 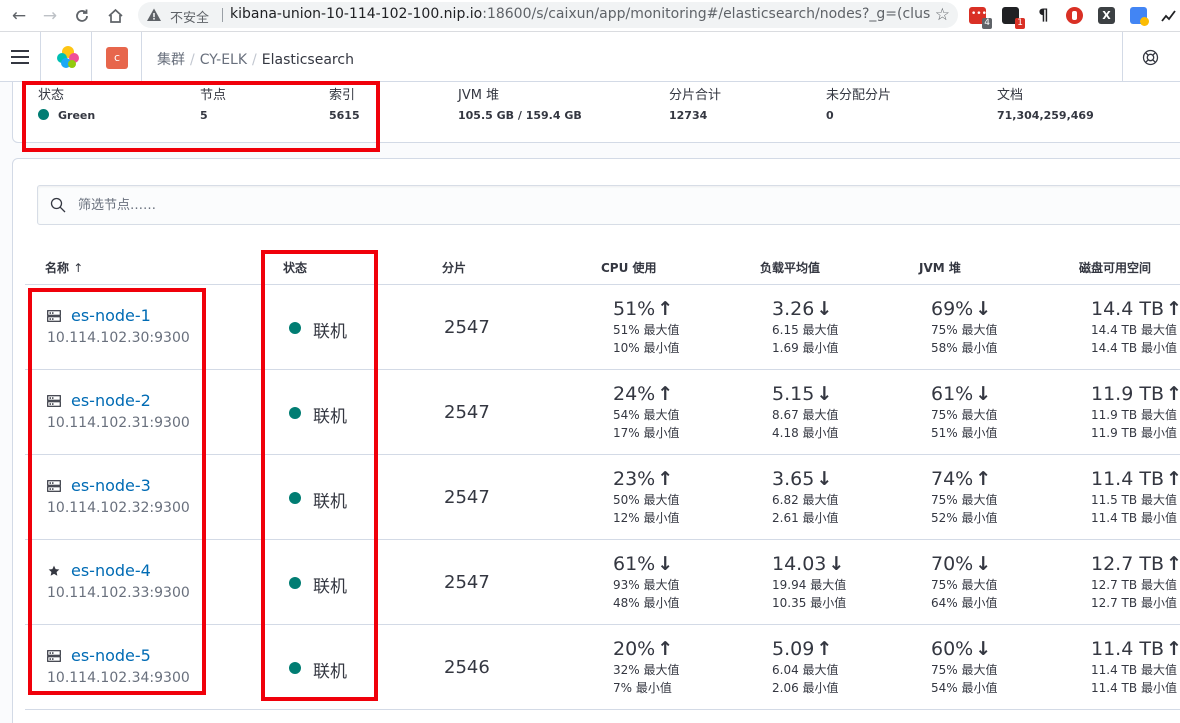 What do you see at coordinates (980, 18) in the screenshot?
I see `extension-red-icon: ••• 4` at bounding box center [980, 18].